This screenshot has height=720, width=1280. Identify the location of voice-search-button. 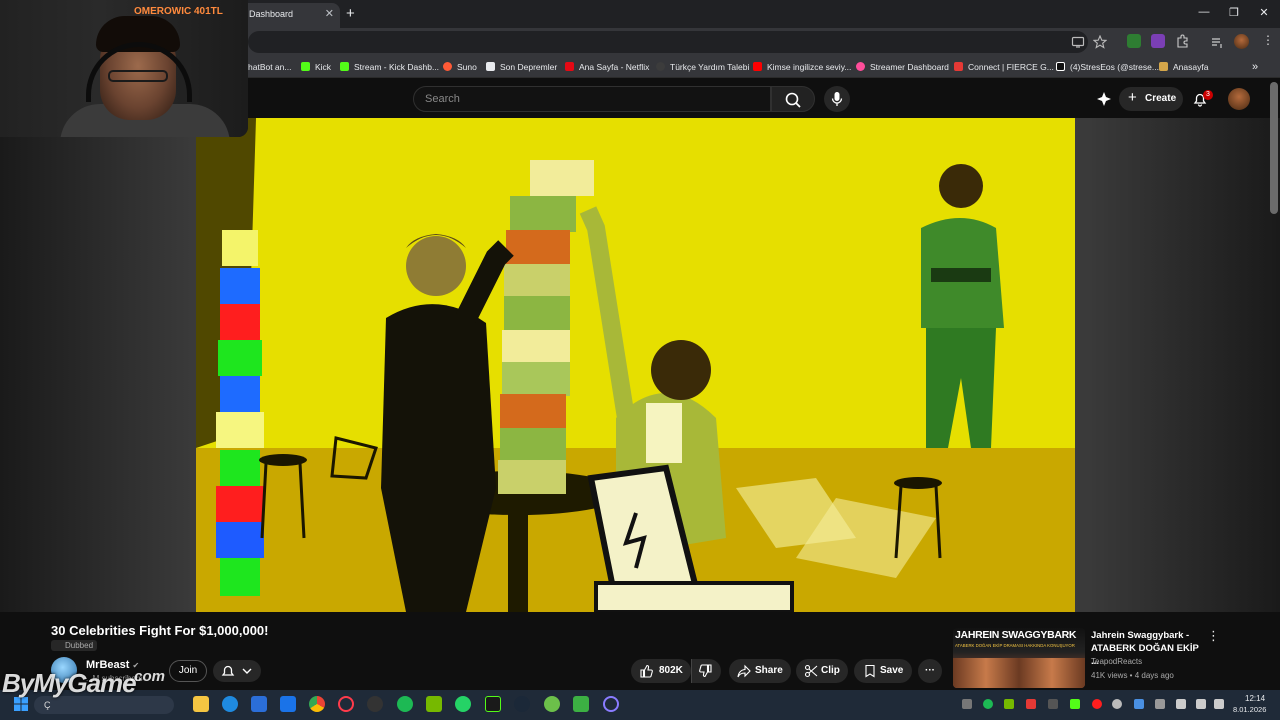
(837, 99).